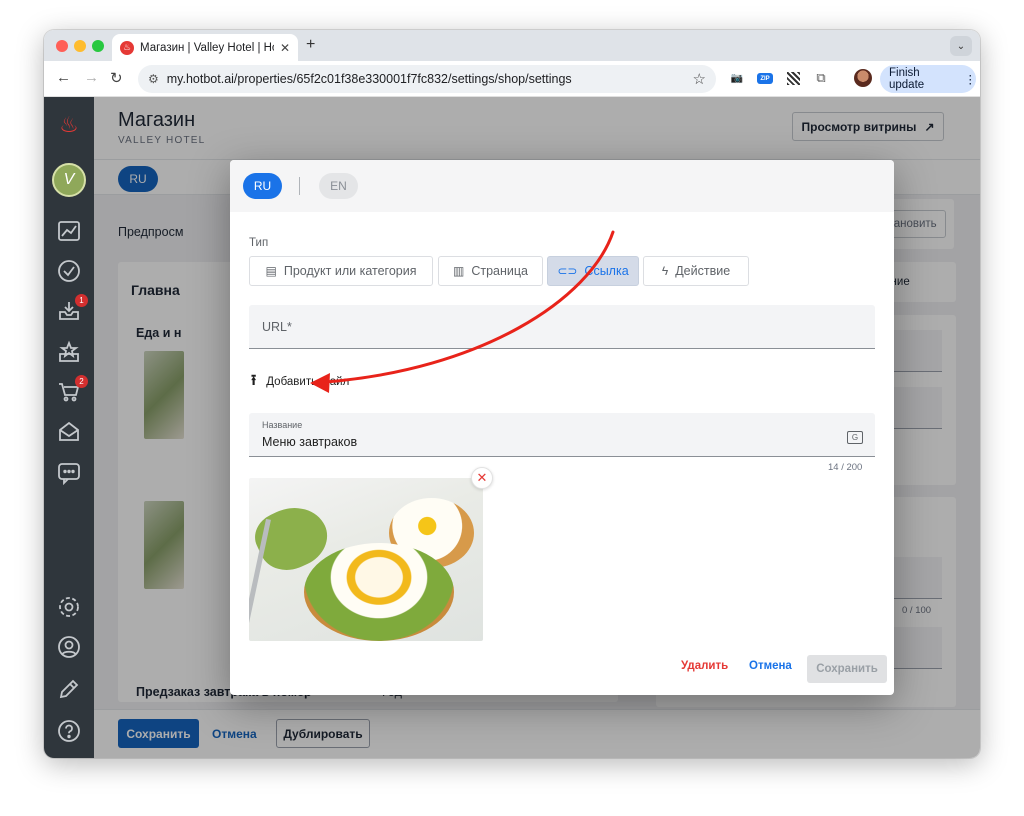 The width and height of the screenshot is (1024, 816). What do you see at coordinates (282, 425) in the screenshot?
I see `name-label: Название` at bounding box center [282, 425].